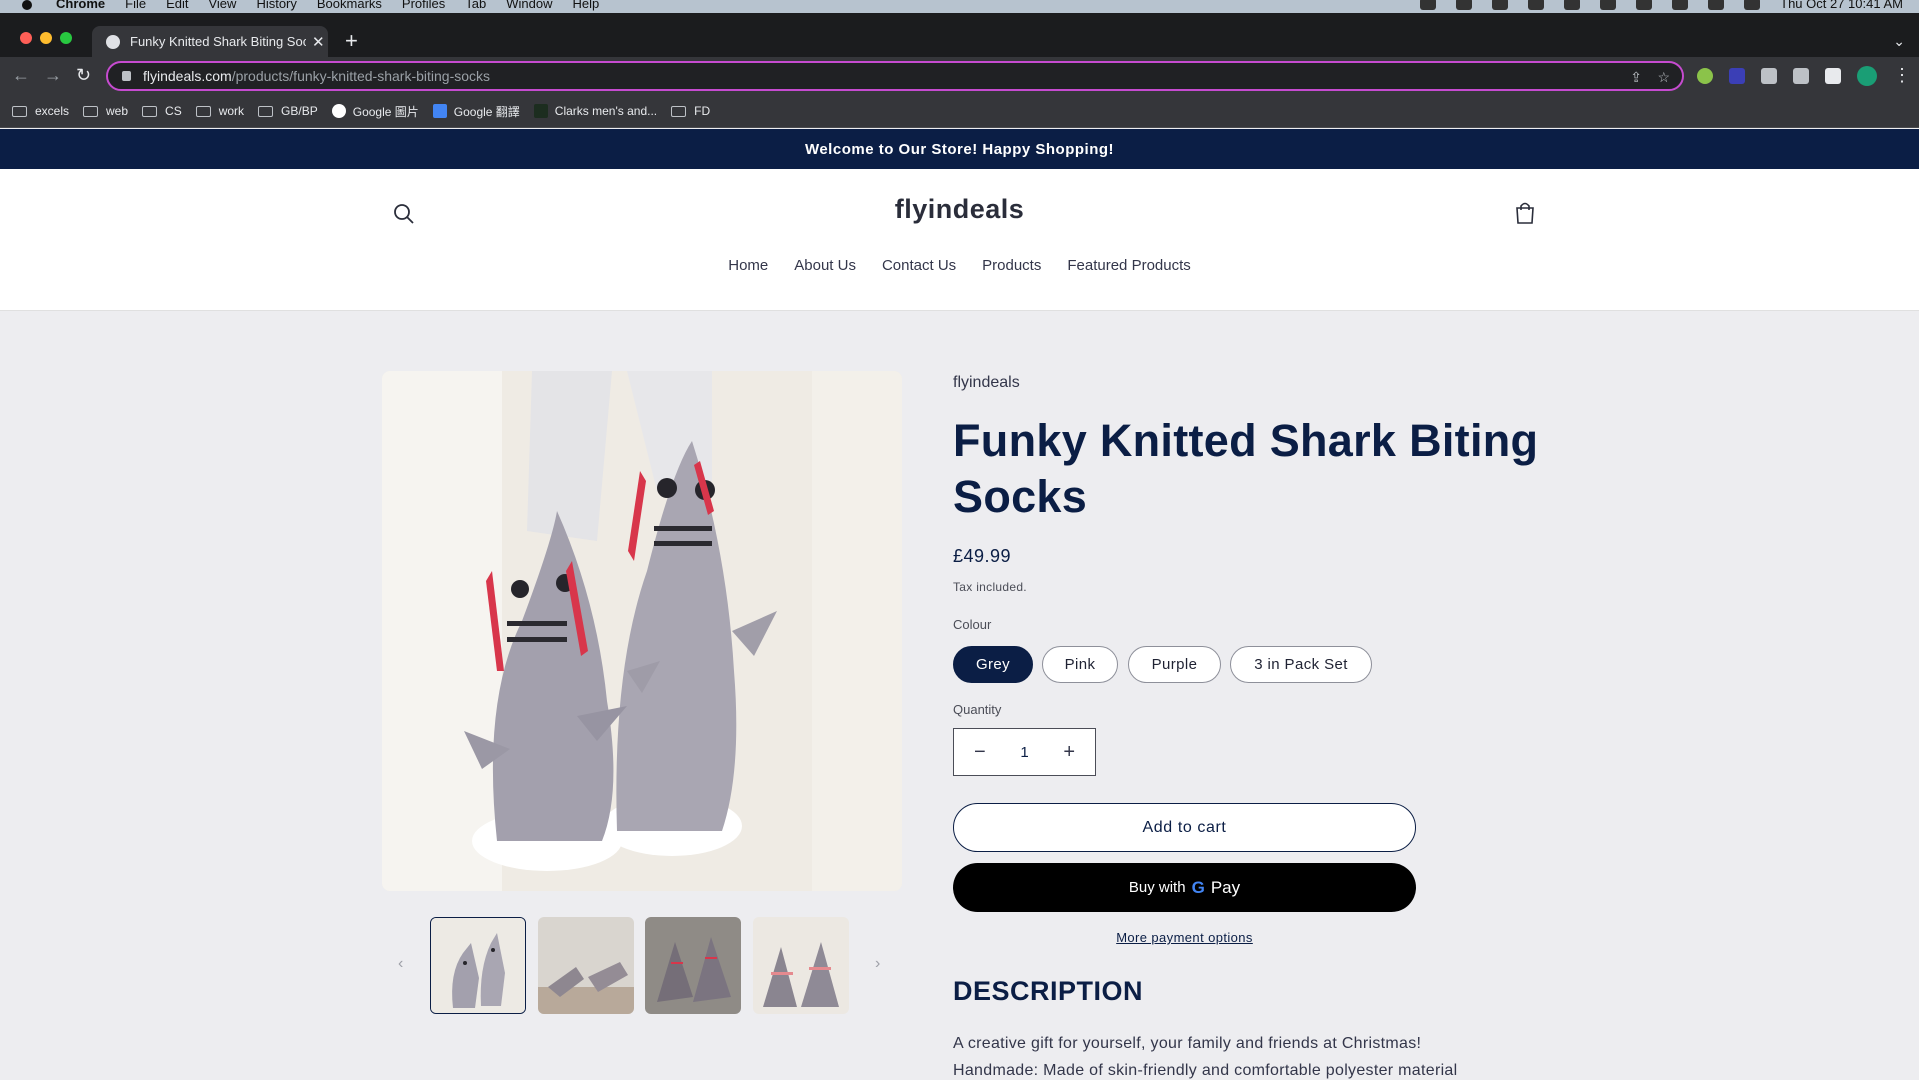 This screenshot has height=1080, width=1919. Describe the element at coordinates (919, 265) in the screenshot. I see `nav-contact-us: Contact Us` at that location.